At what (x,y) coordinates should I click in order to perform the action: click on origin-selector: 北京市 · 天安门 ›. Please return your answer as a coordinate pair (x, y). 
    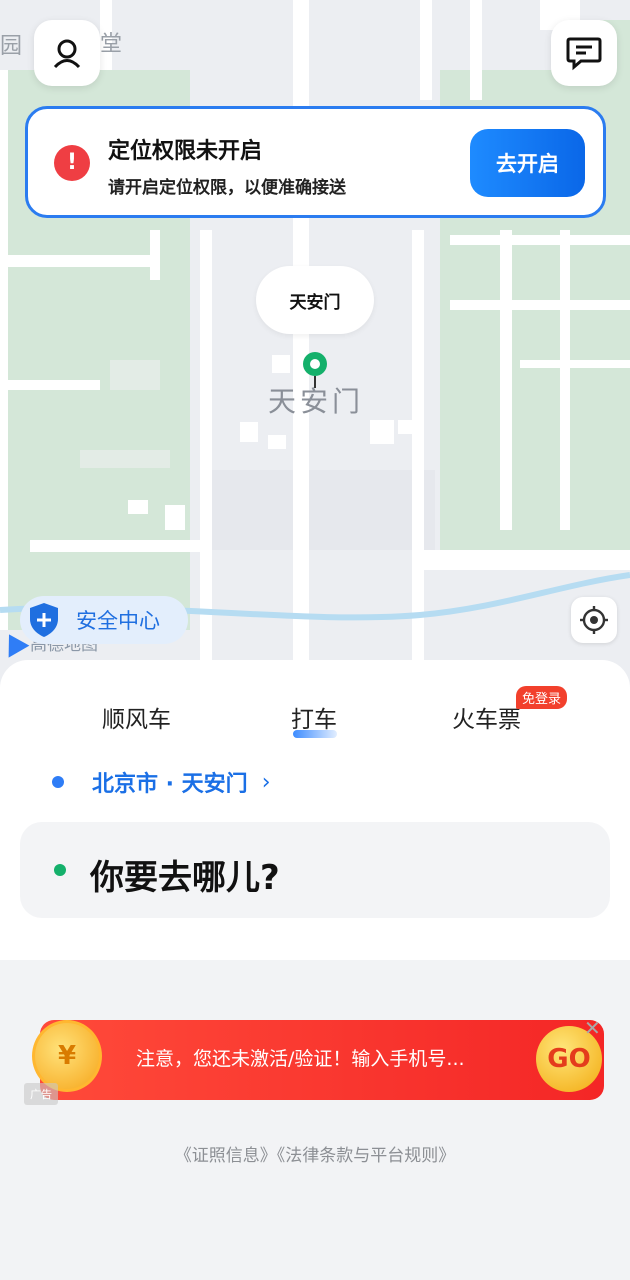
    Looking at the image, I should click on (161, 782).